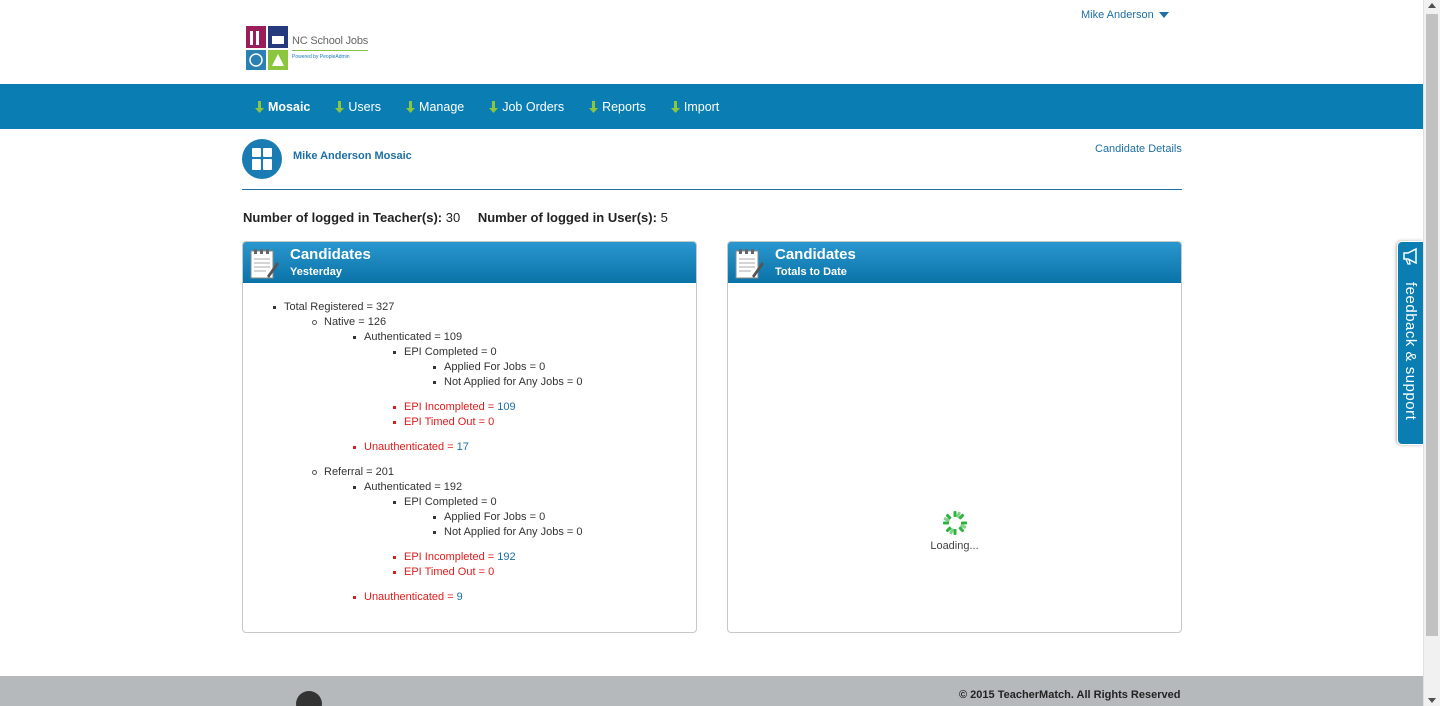 Image resolution: width=1440 pixels, height=706 pixels. I want to click on user-menu: Mike Anderson, so click(1125, 15).